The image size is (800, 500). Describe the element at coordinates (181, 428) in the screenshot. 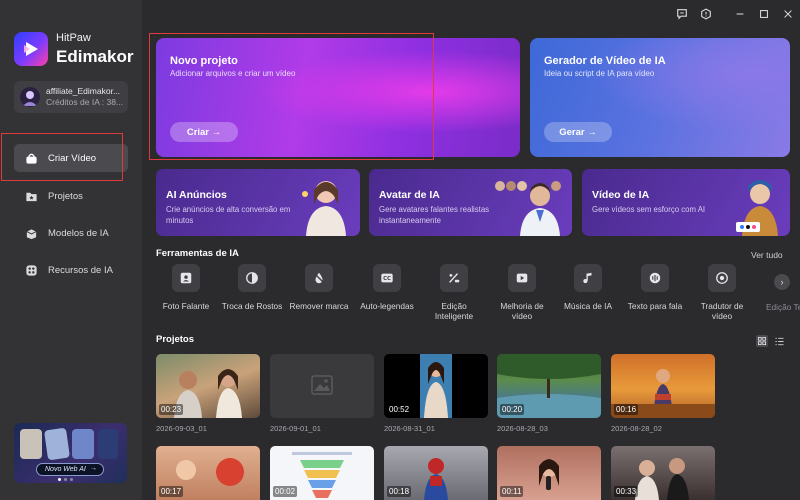

I see `project-date: 2026-09-03_01` at that location.